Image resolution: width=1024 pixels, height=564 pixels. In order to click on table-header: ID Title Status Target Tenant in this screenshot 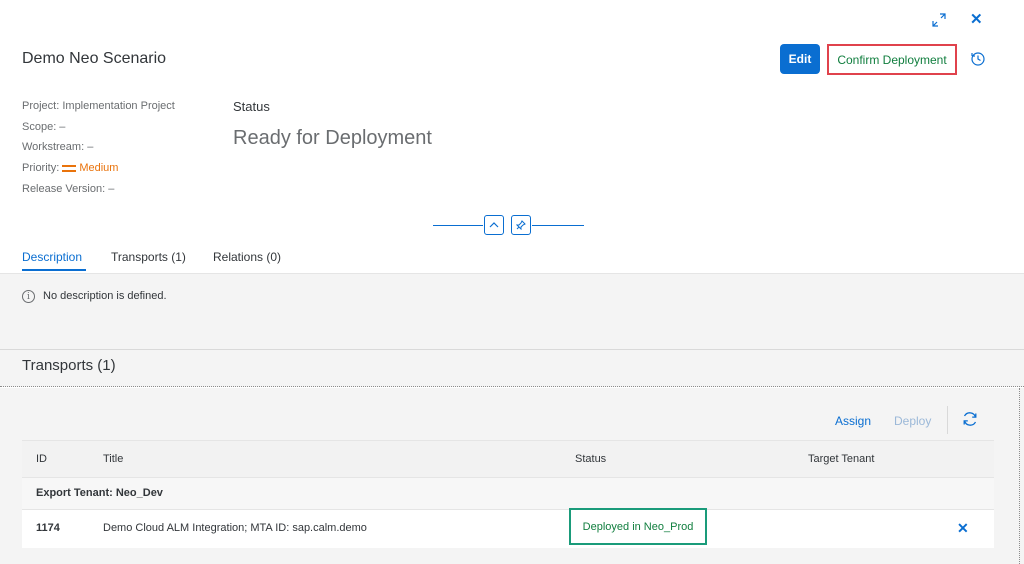, I will do `click(508, 459)`.